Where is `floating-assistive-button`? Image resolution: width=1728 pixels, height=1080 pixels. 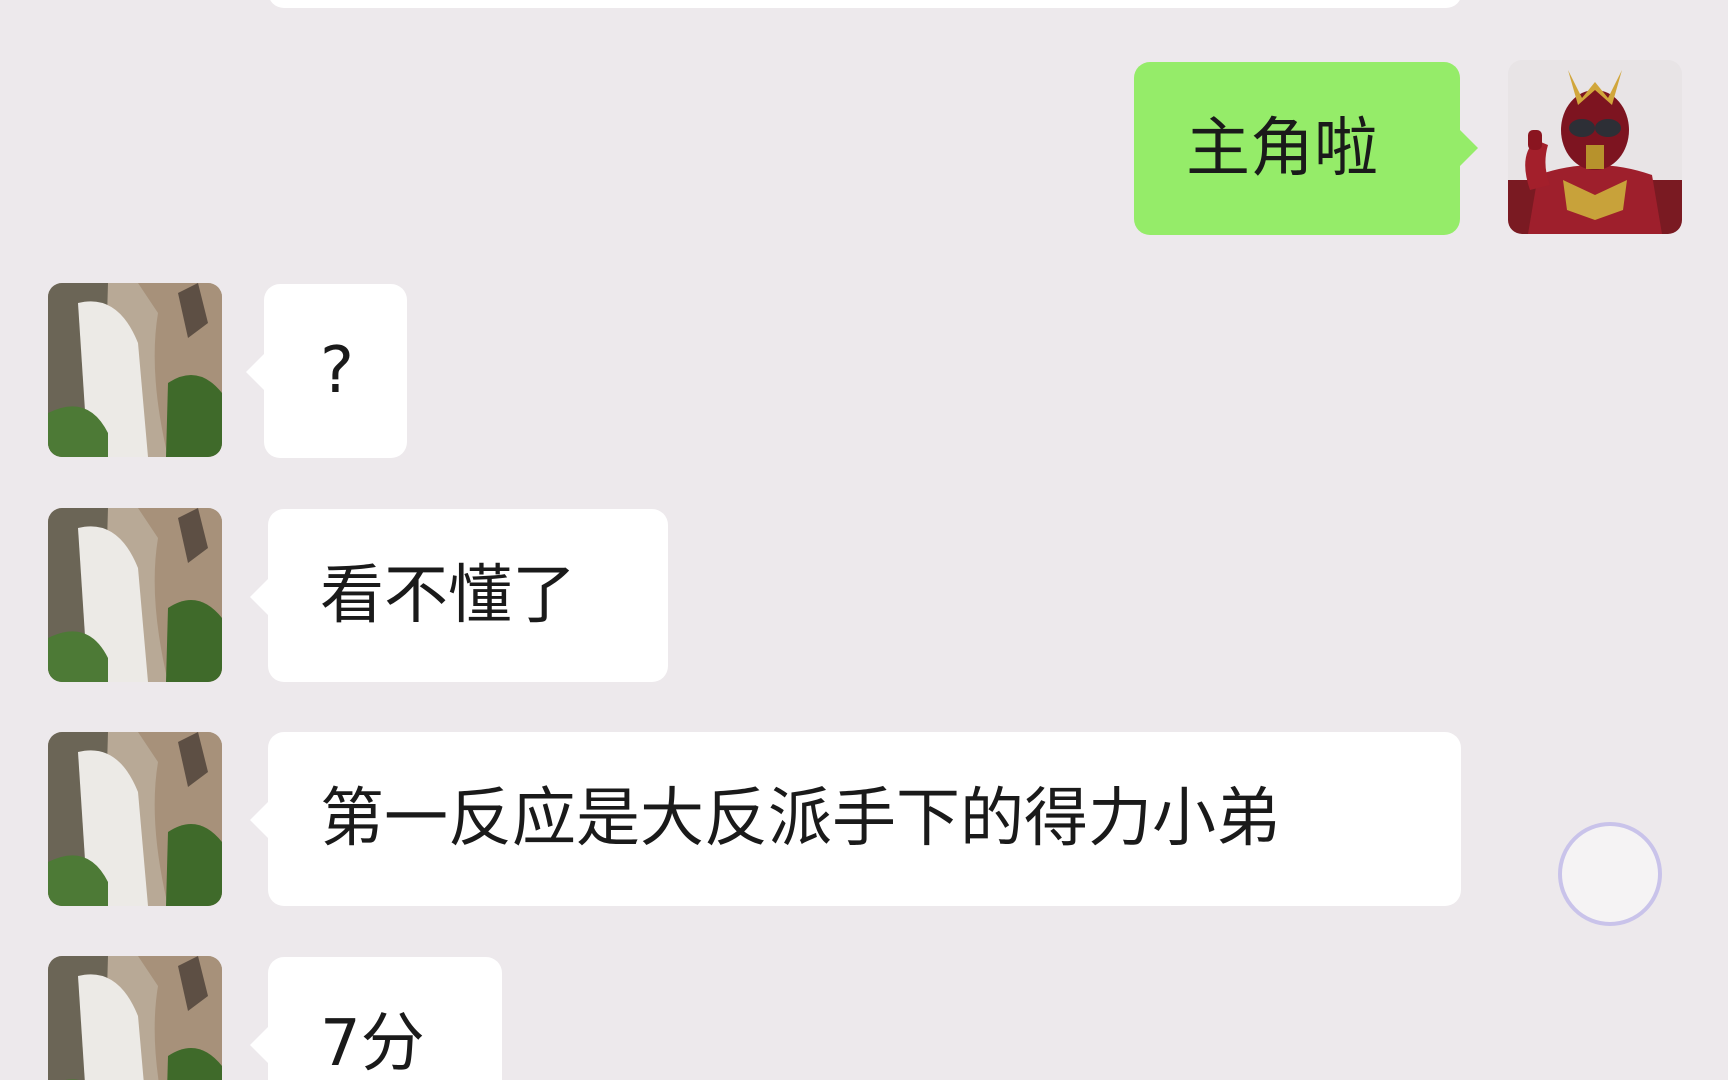 floating-assistive-button is located at coordinates (1610, 874).